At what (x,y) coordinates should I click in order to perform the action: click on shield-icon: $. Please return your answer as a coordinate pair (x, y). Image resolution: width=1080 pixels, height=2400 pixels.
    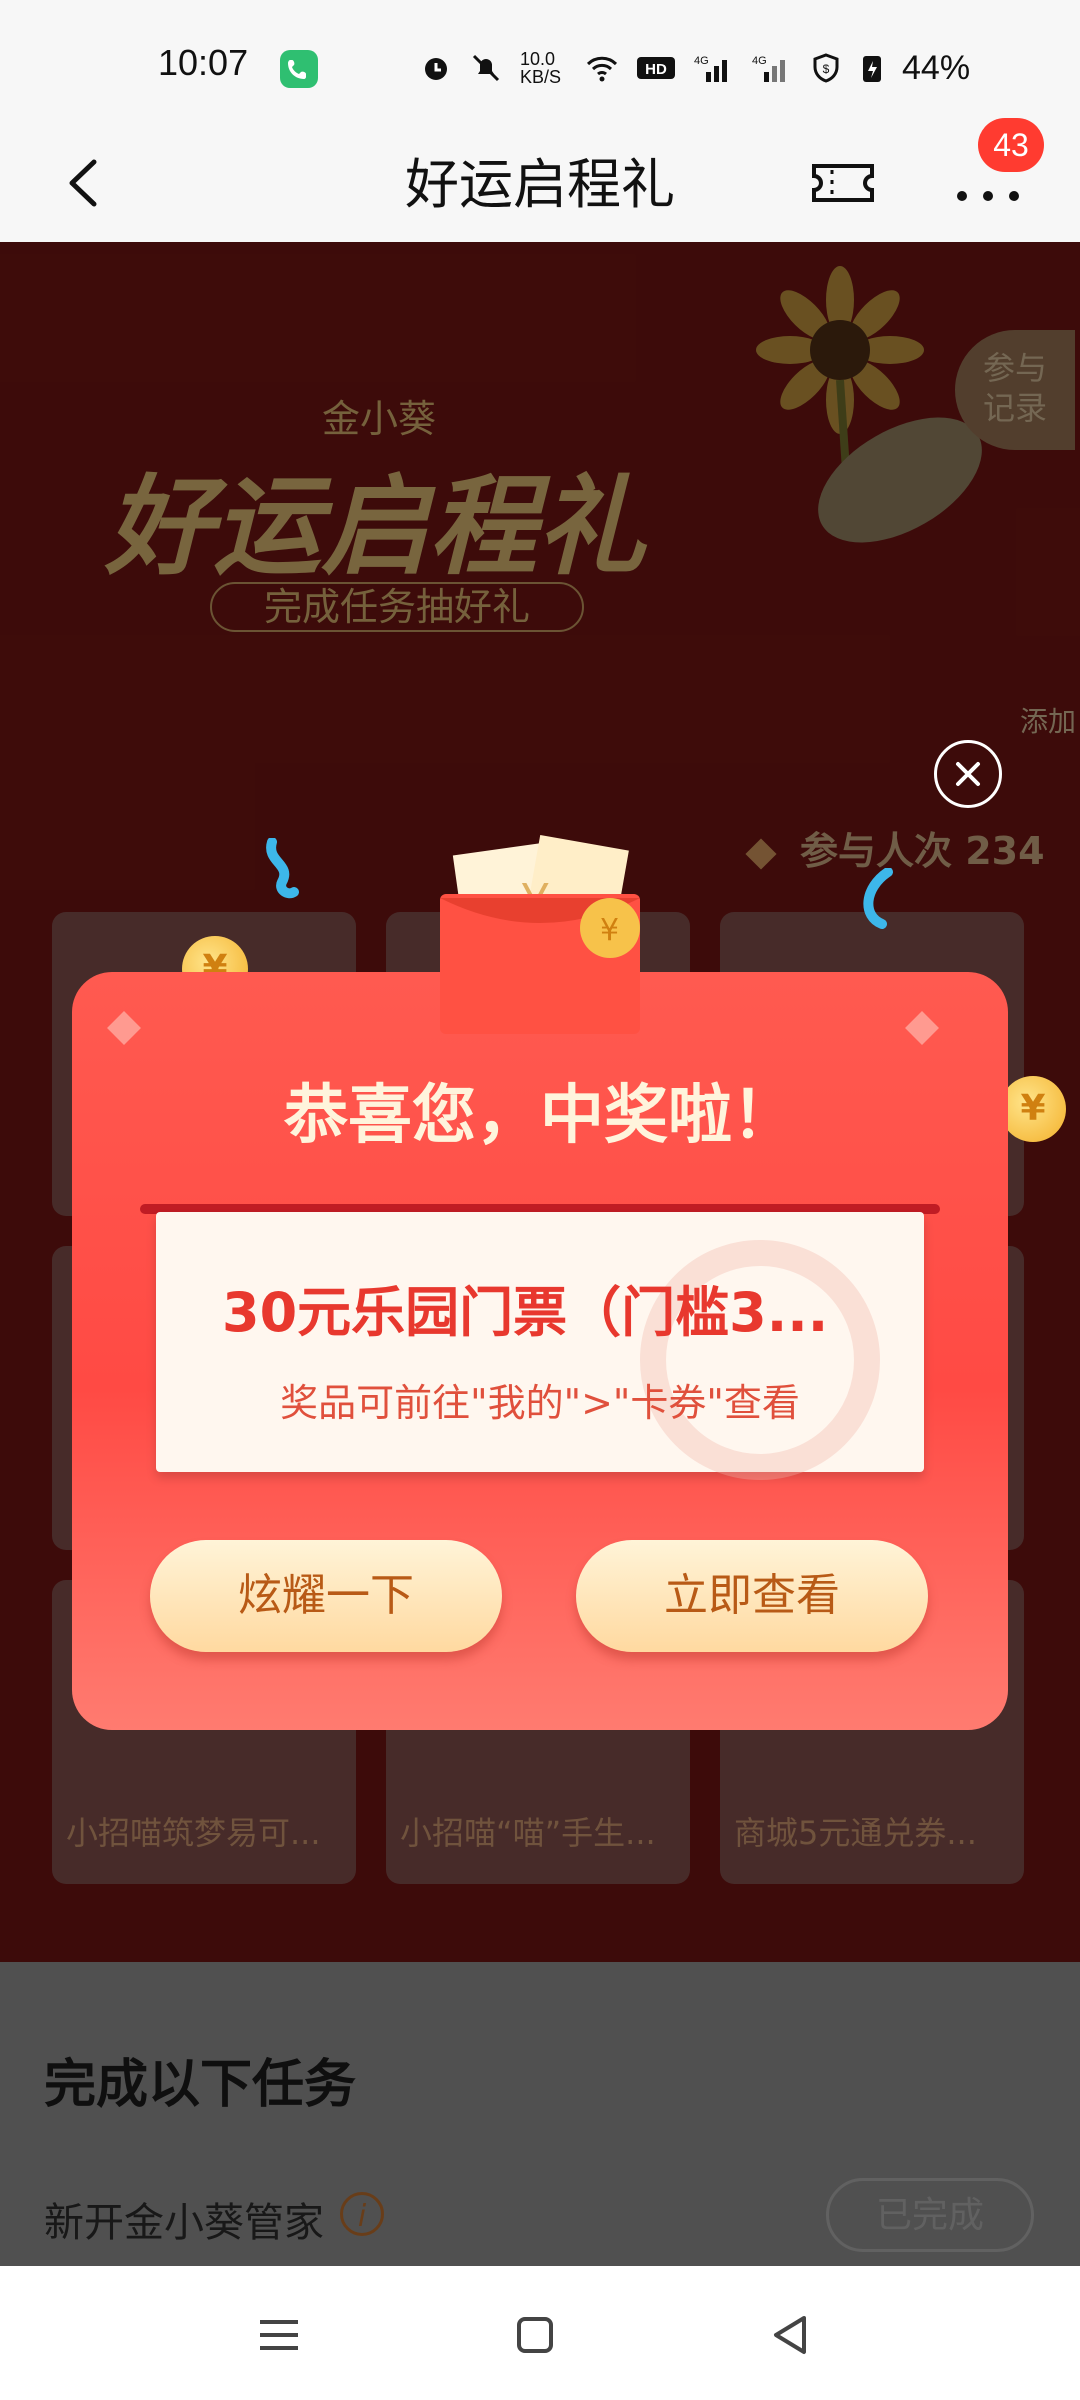
    Looking at the image, I should click on (826, 68).